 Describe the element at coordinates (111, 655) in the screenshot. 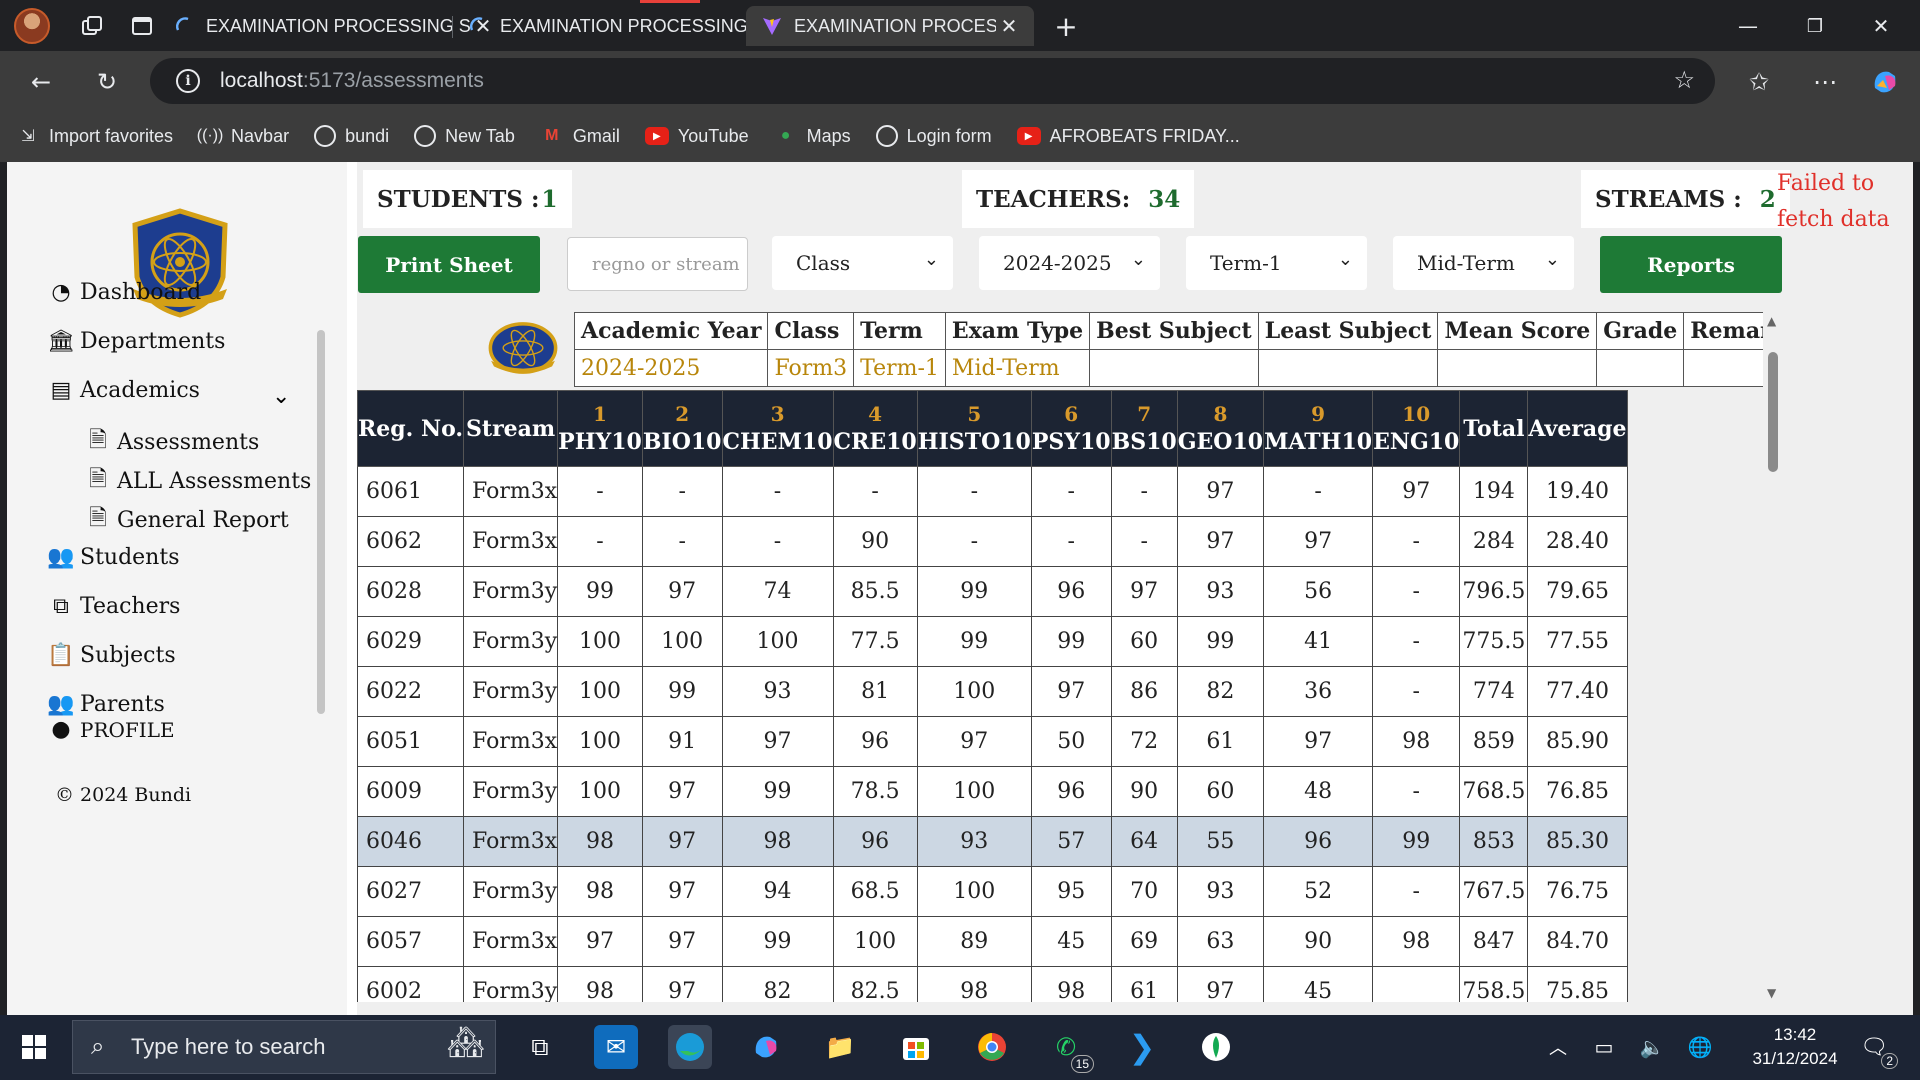

I see `sidebar-item-subjects: 📋 Subjects` at that location.